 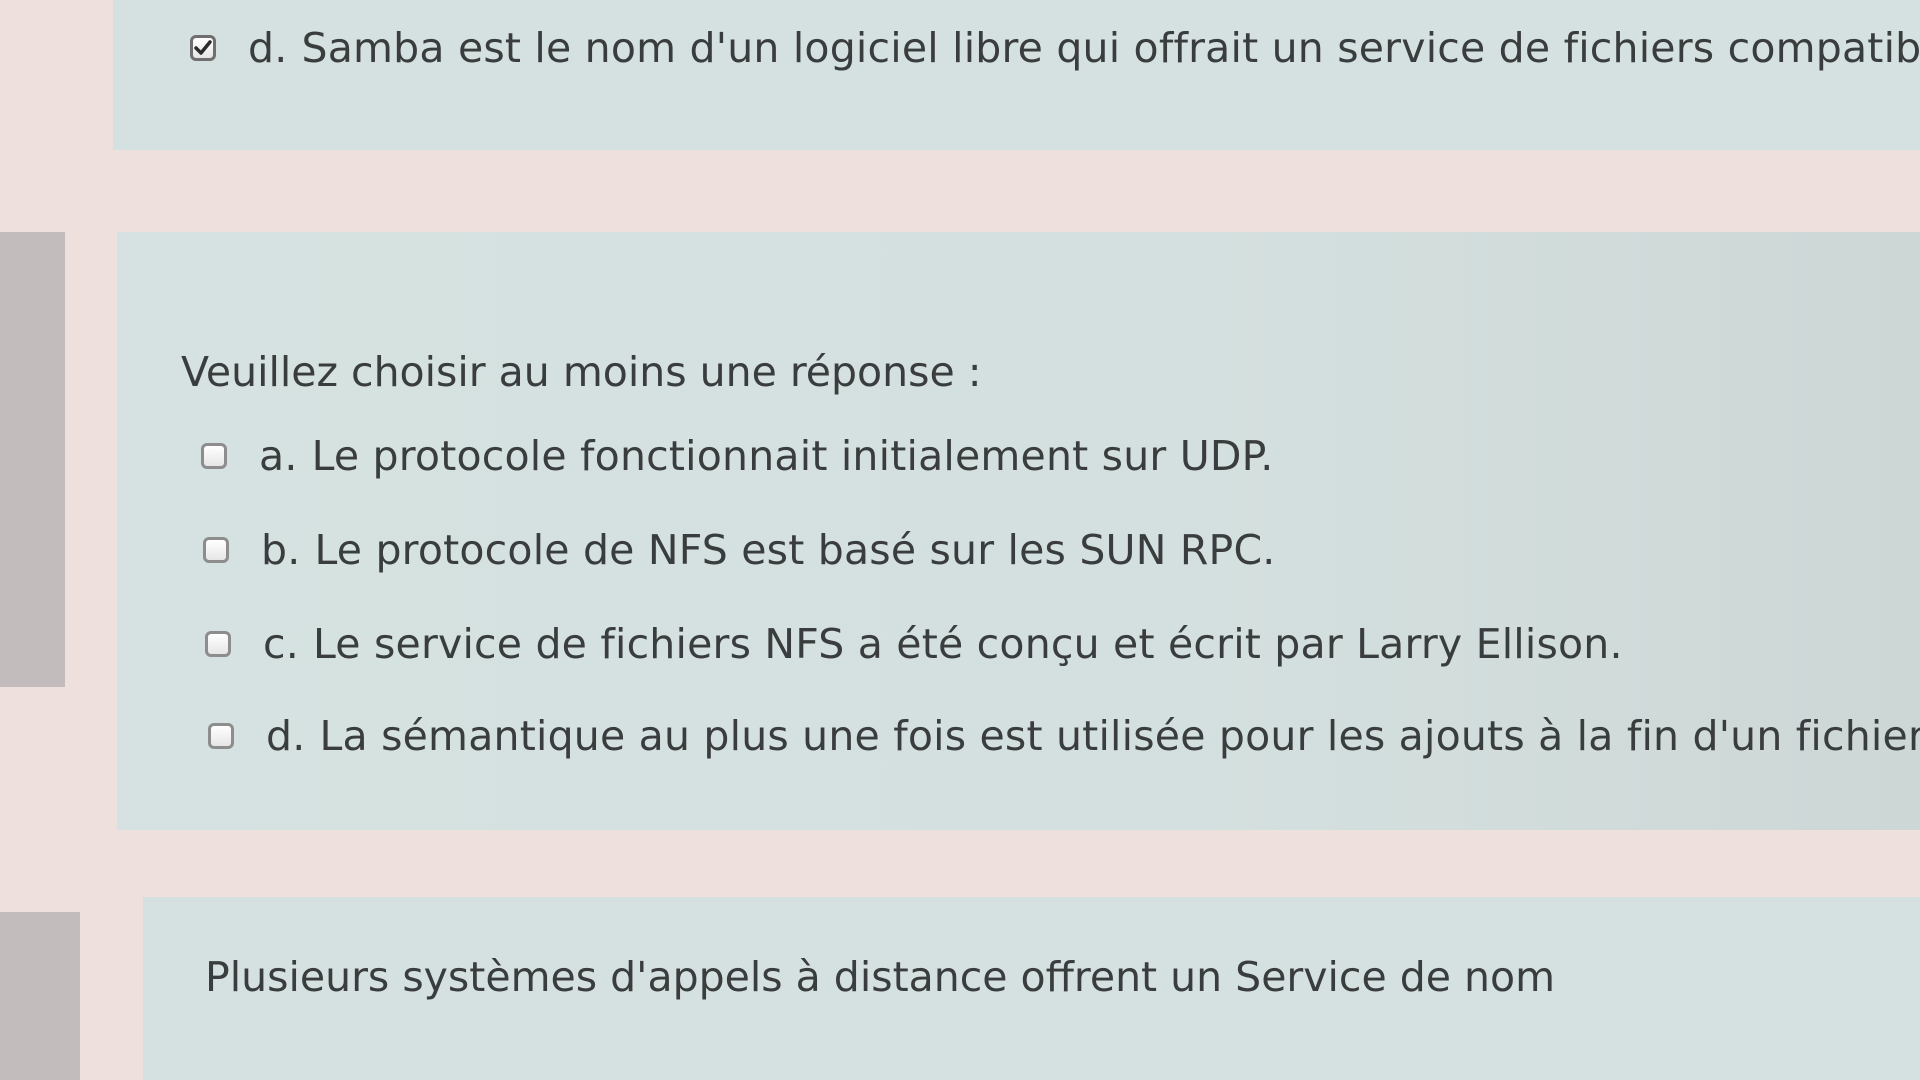 What do you see at coordinates (281, 644) in the screenshot?
I see `option-letter: c.` at bounding box center [281, 644].